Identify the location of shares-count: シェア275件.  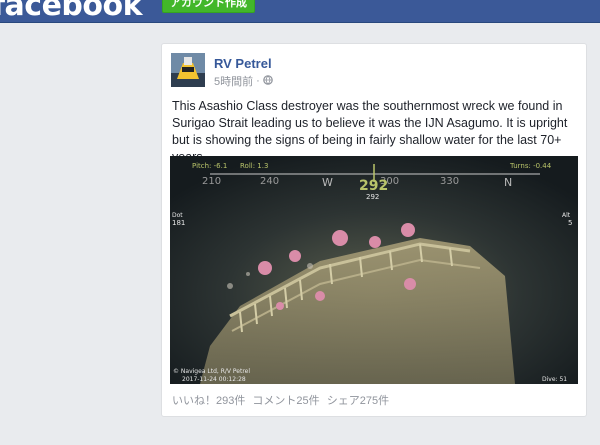
(358, 401).